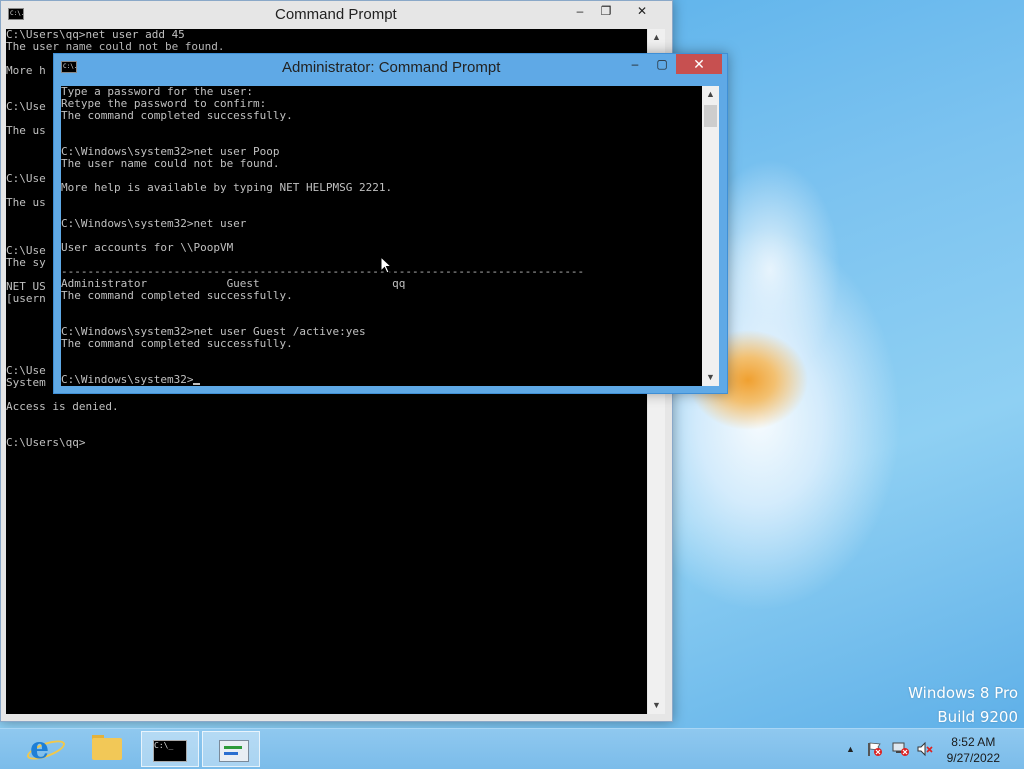 The height and width of the screenshot is (769, 1024). Describe the element at coordinates (963, 693) in the screenshot. I see `os-watermark-name: Windows 8 Pro` at that location.